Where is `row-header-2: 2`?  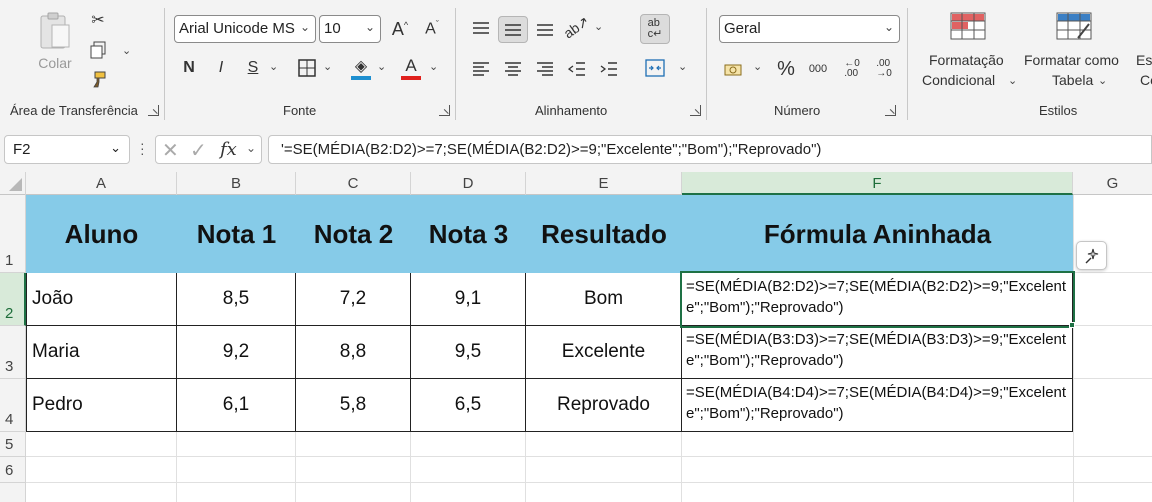
row-header-2: 2 is located at coordinates (13, 299).